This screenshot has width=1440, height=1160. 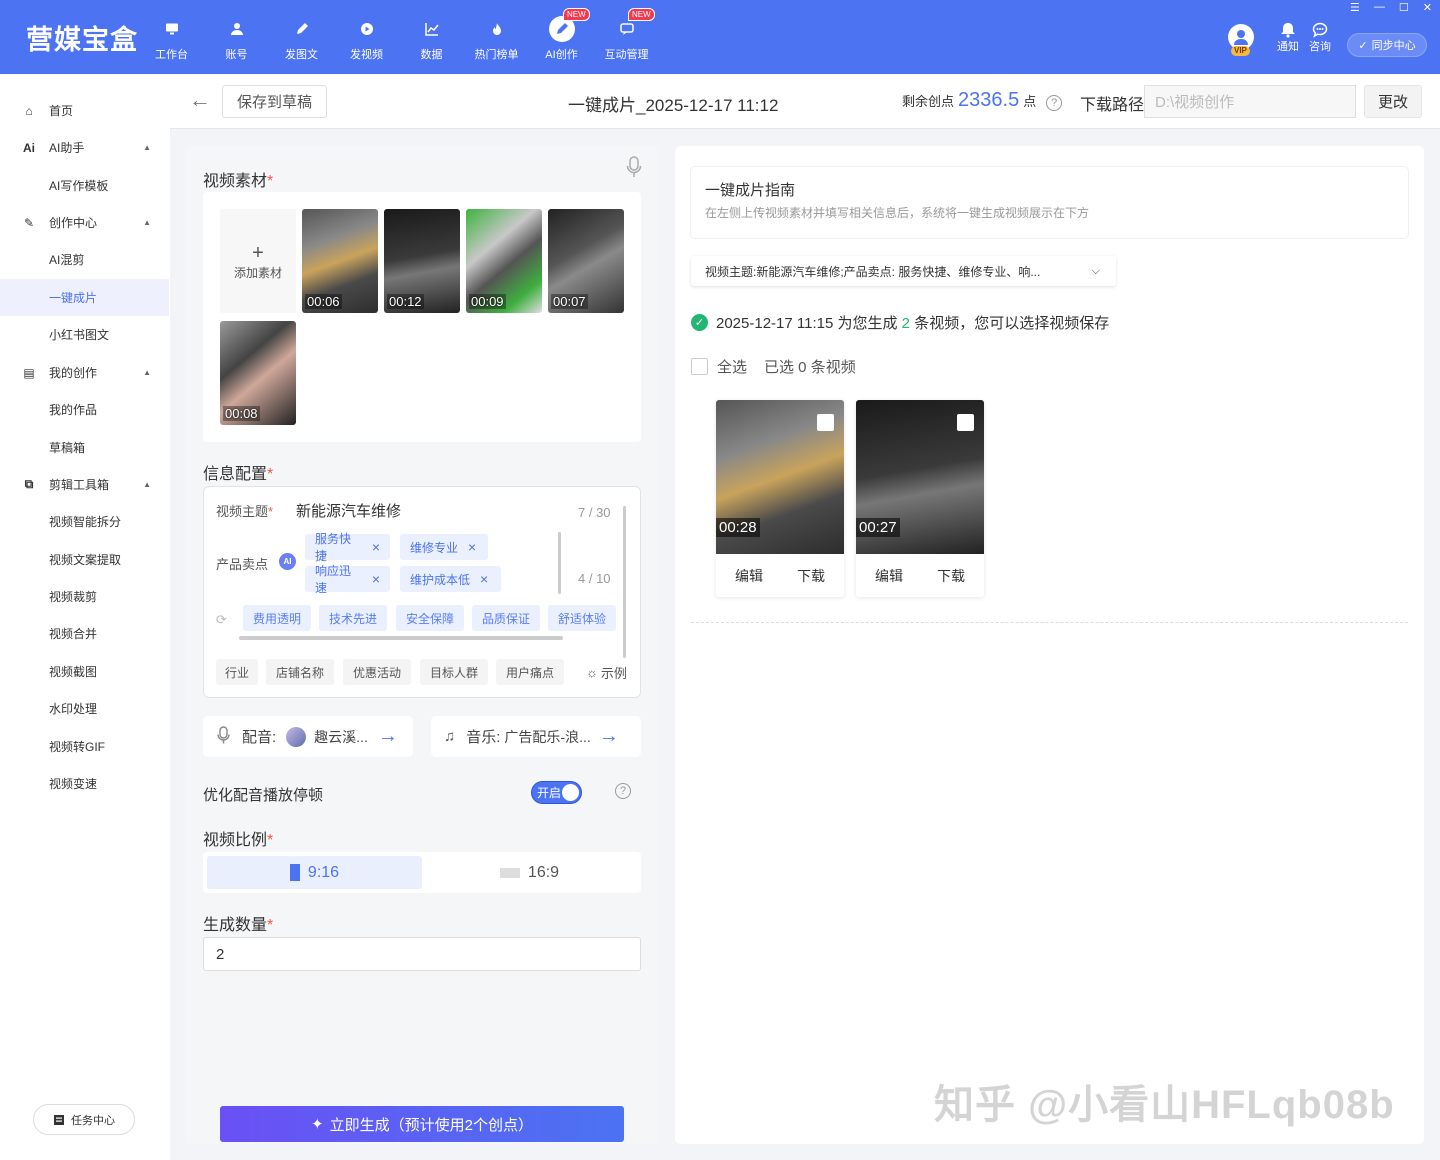 What do you see at coordinates (200, 100) in the screenshot?
I see `back-arrow-icon: ←` at bounding box center [200, 100].